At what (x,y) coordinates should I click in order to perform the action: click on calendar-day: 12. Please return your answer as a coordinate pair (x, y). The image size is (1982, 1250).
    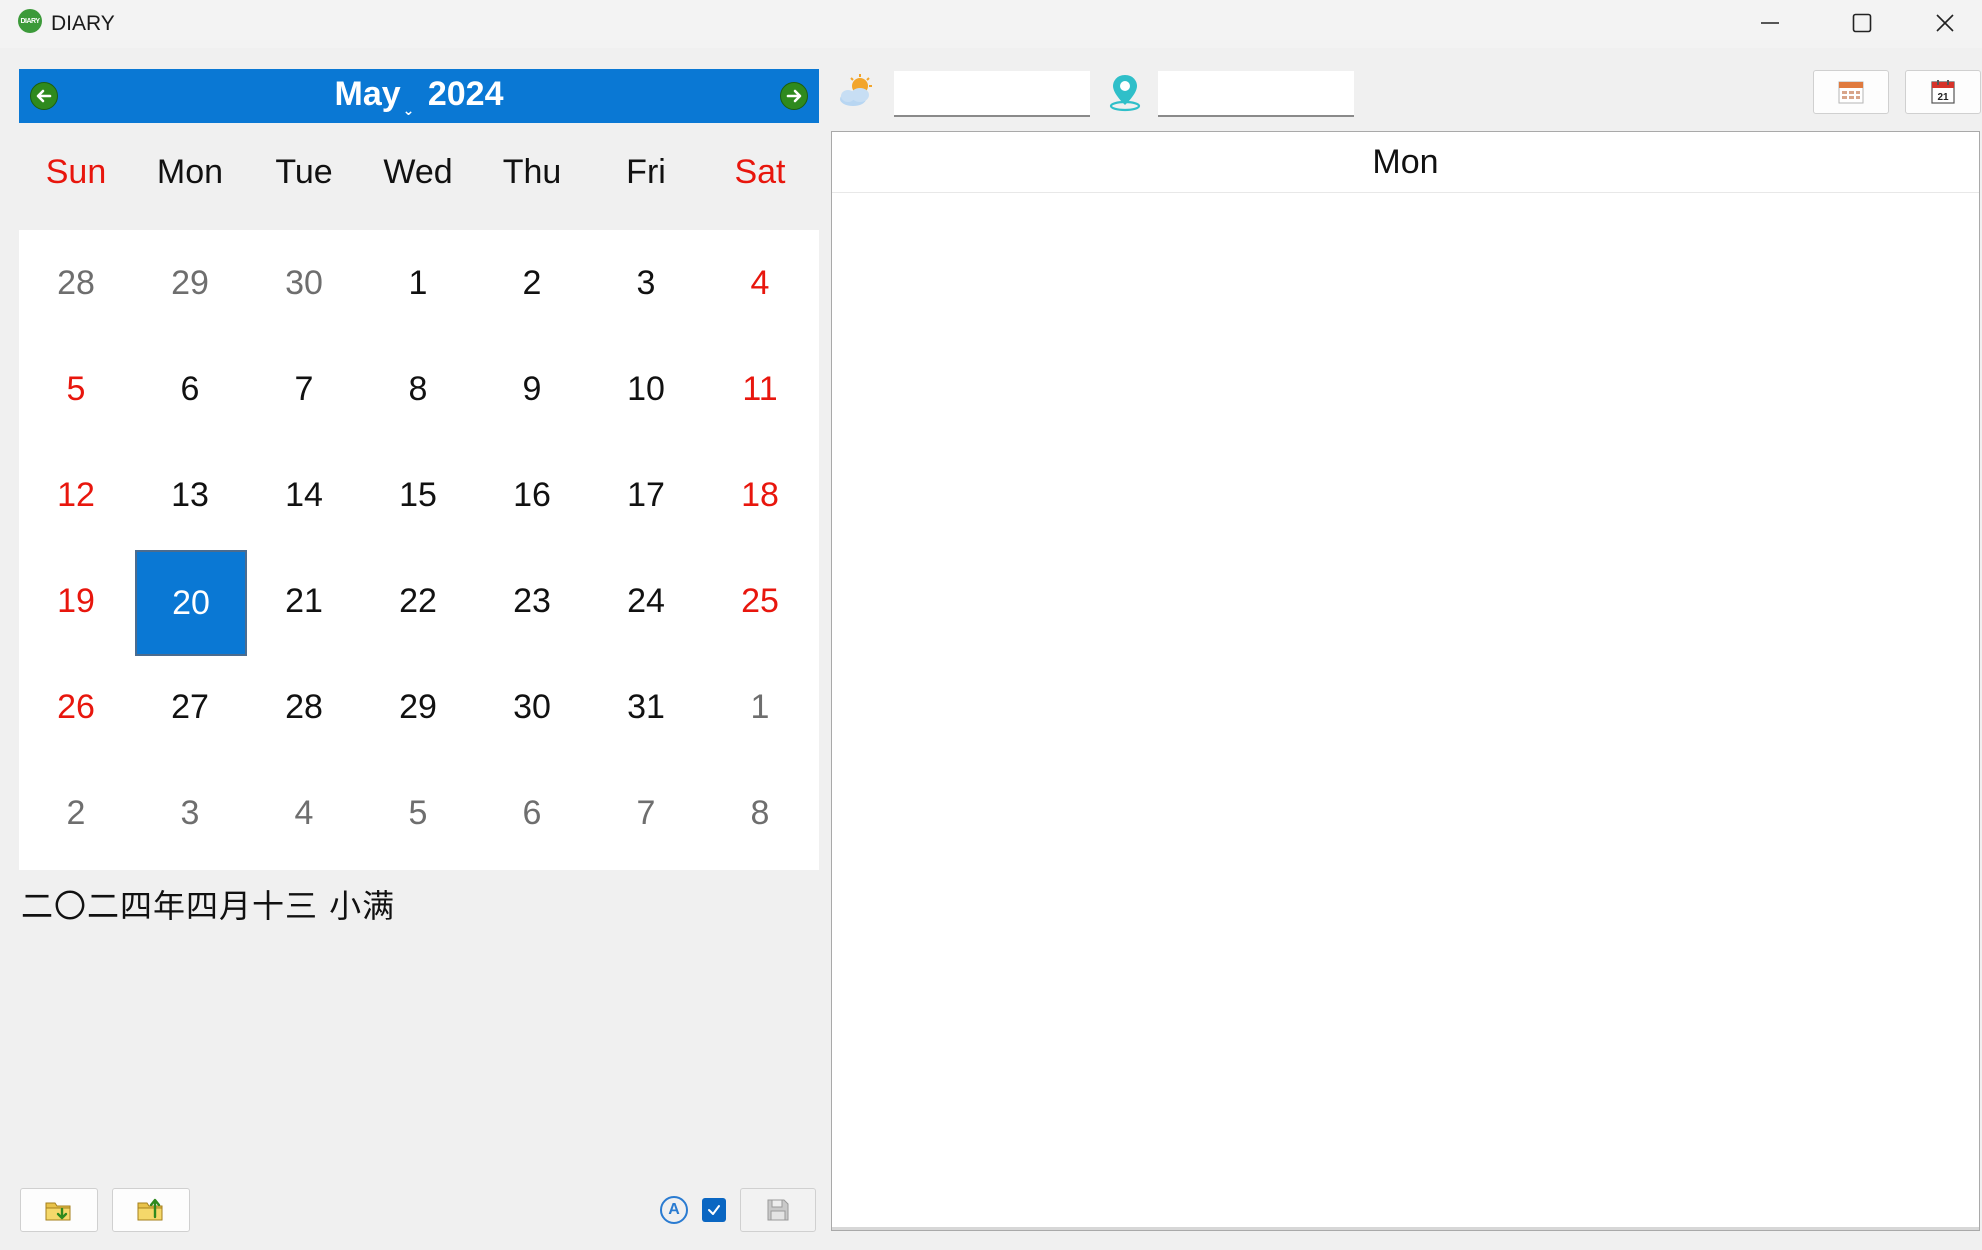
    Looking at the image, I should click on (76, 495).